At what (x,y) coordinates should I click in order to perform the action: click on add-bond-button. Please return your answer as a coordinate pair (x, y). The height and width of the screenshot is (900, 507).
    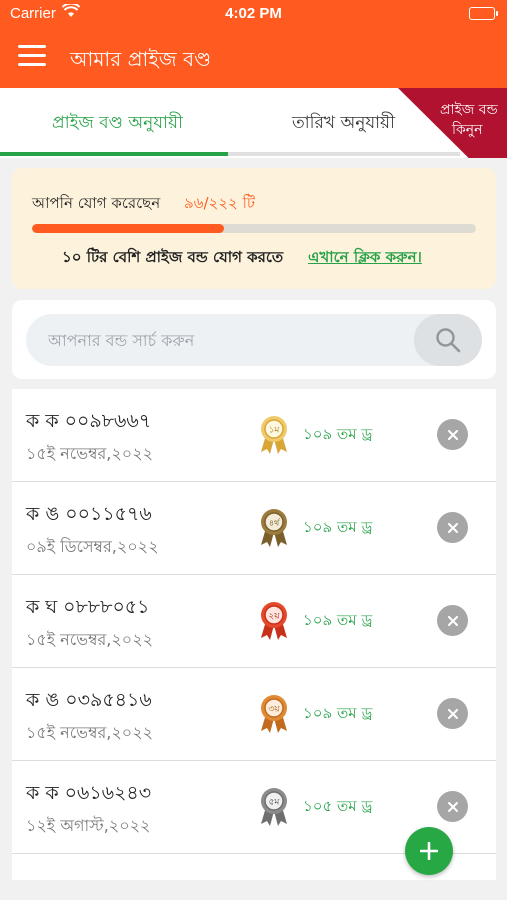
    Looking at the image, I should click on (429, 851).